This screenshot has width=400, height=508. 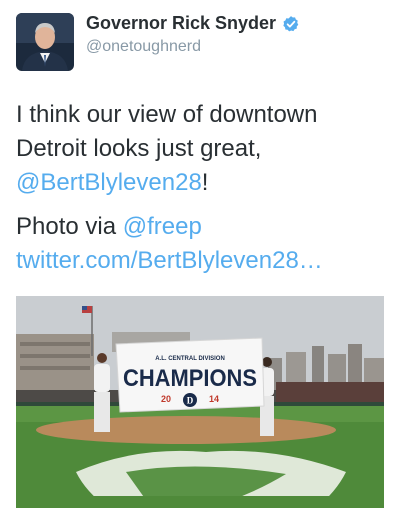 I want to click on verified-badge-icon, so click(x=291, y=23).